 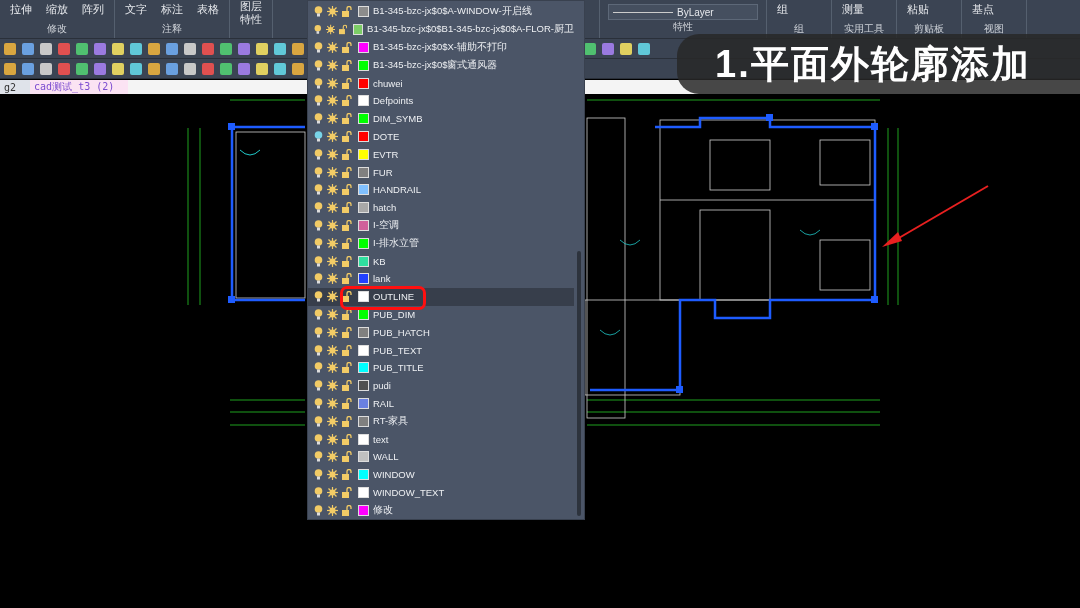 I want to click on file-tab: g2, so click(x=15, y=87).